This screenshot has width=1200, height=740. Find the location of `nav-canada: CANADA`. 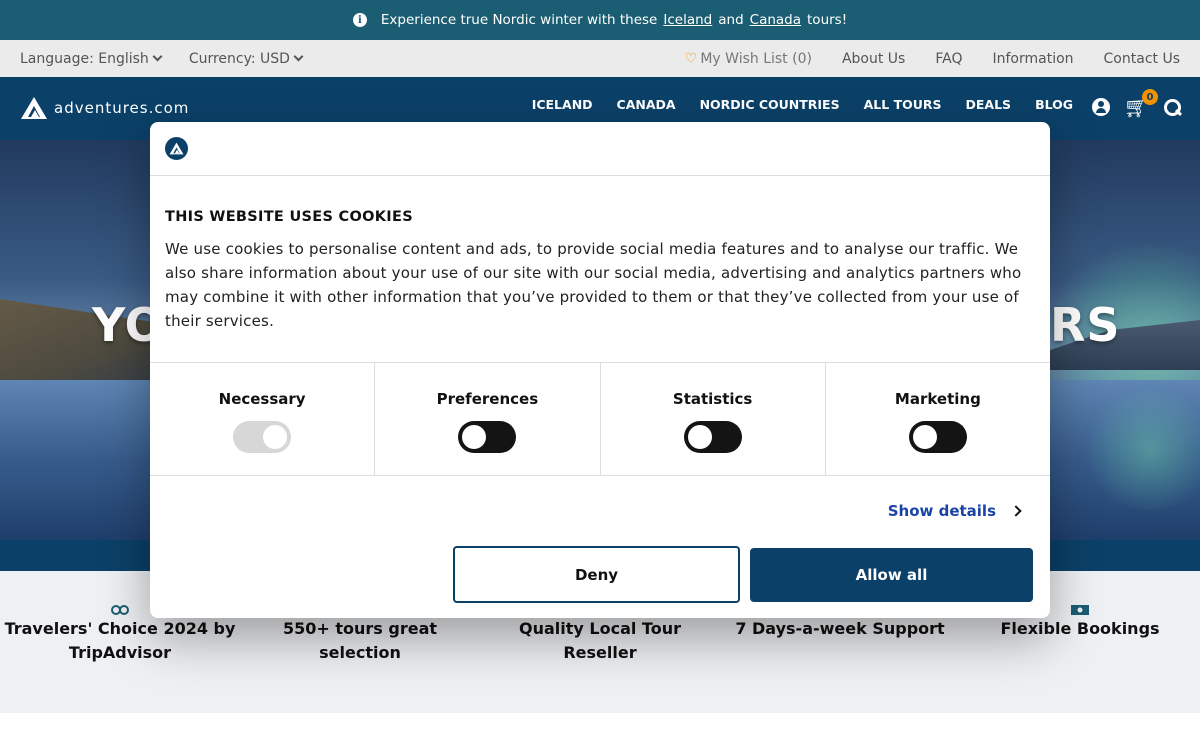

nav-canada: CANADA is located at coordinates (646, 104).